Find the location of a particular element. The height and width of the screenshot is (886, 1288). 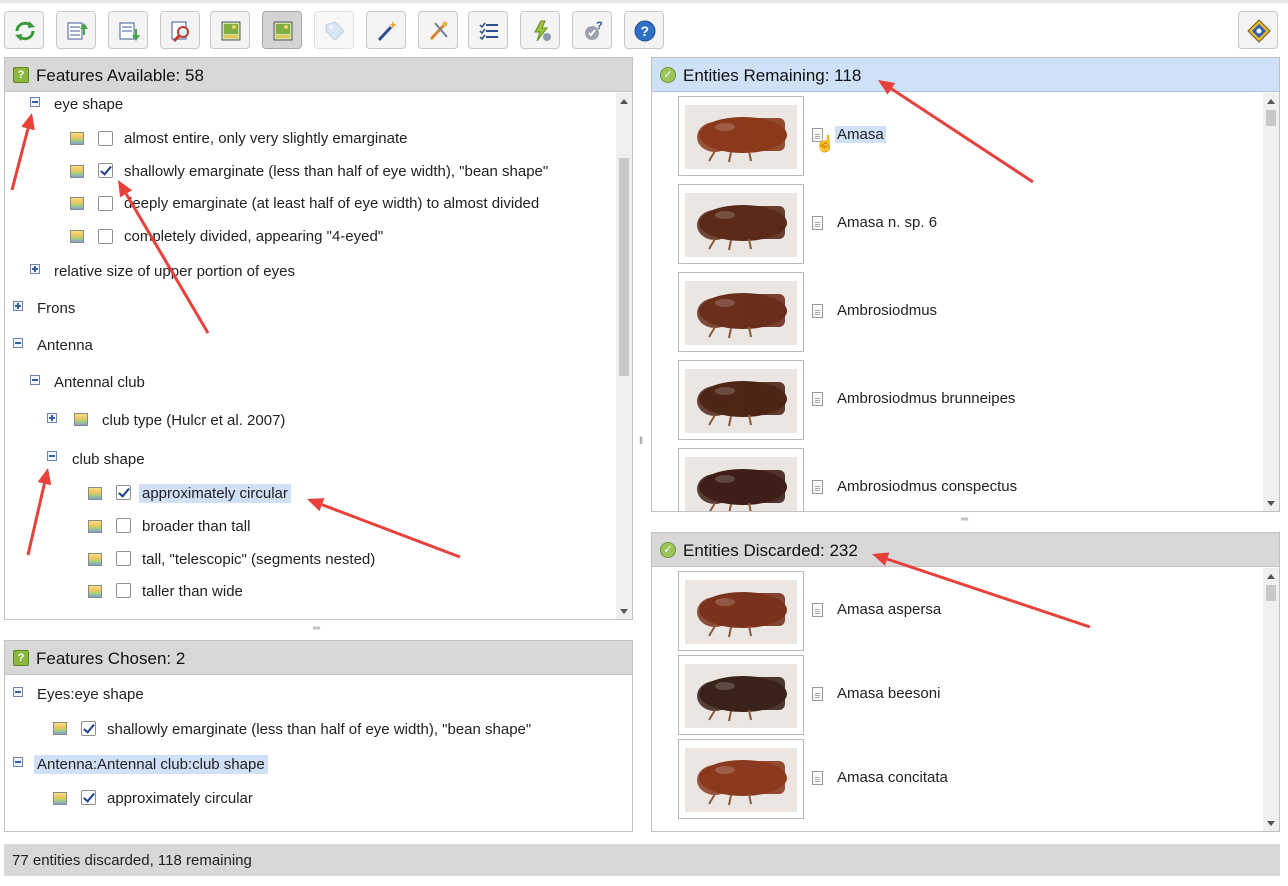

tree-node-club-type: club type (Hulcr et al. 2007) is located at coordinates (193, 420).